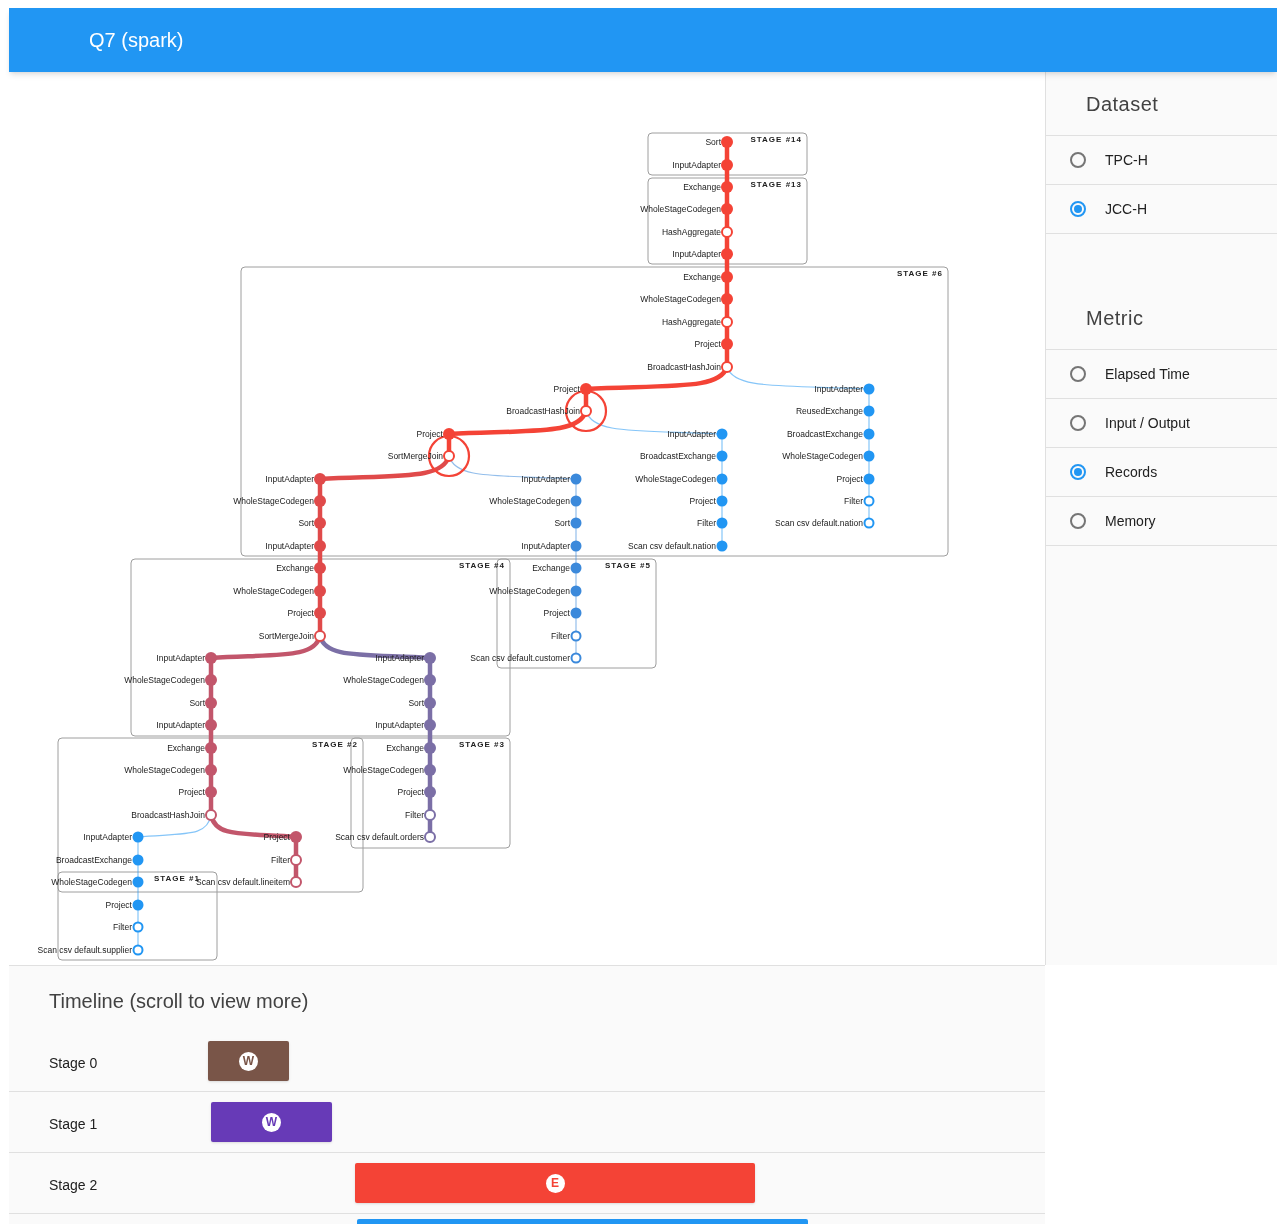 Image resolution: width=1277 pixels, height=1224 pixels. Describe the element at coordinates (295, 568) in the screenshot. I see `node-label: Exchange` at that location.